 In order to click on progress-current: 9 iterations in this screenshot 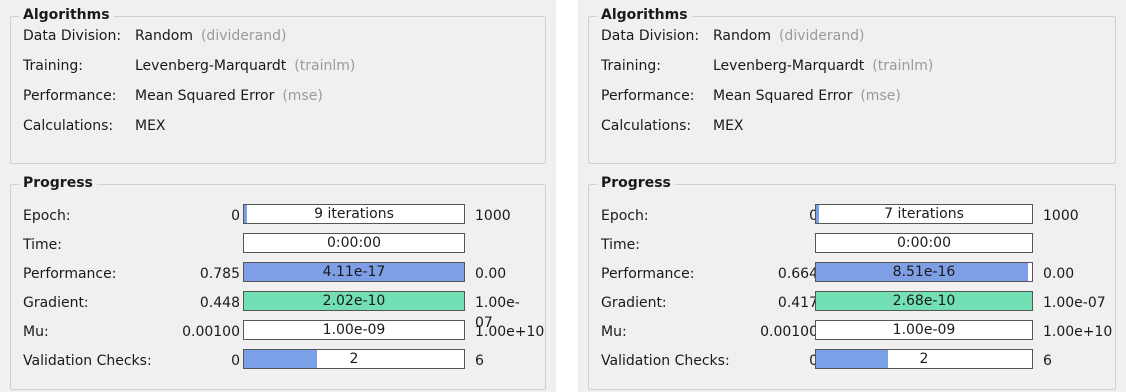, I will do `click(354, 214)`.